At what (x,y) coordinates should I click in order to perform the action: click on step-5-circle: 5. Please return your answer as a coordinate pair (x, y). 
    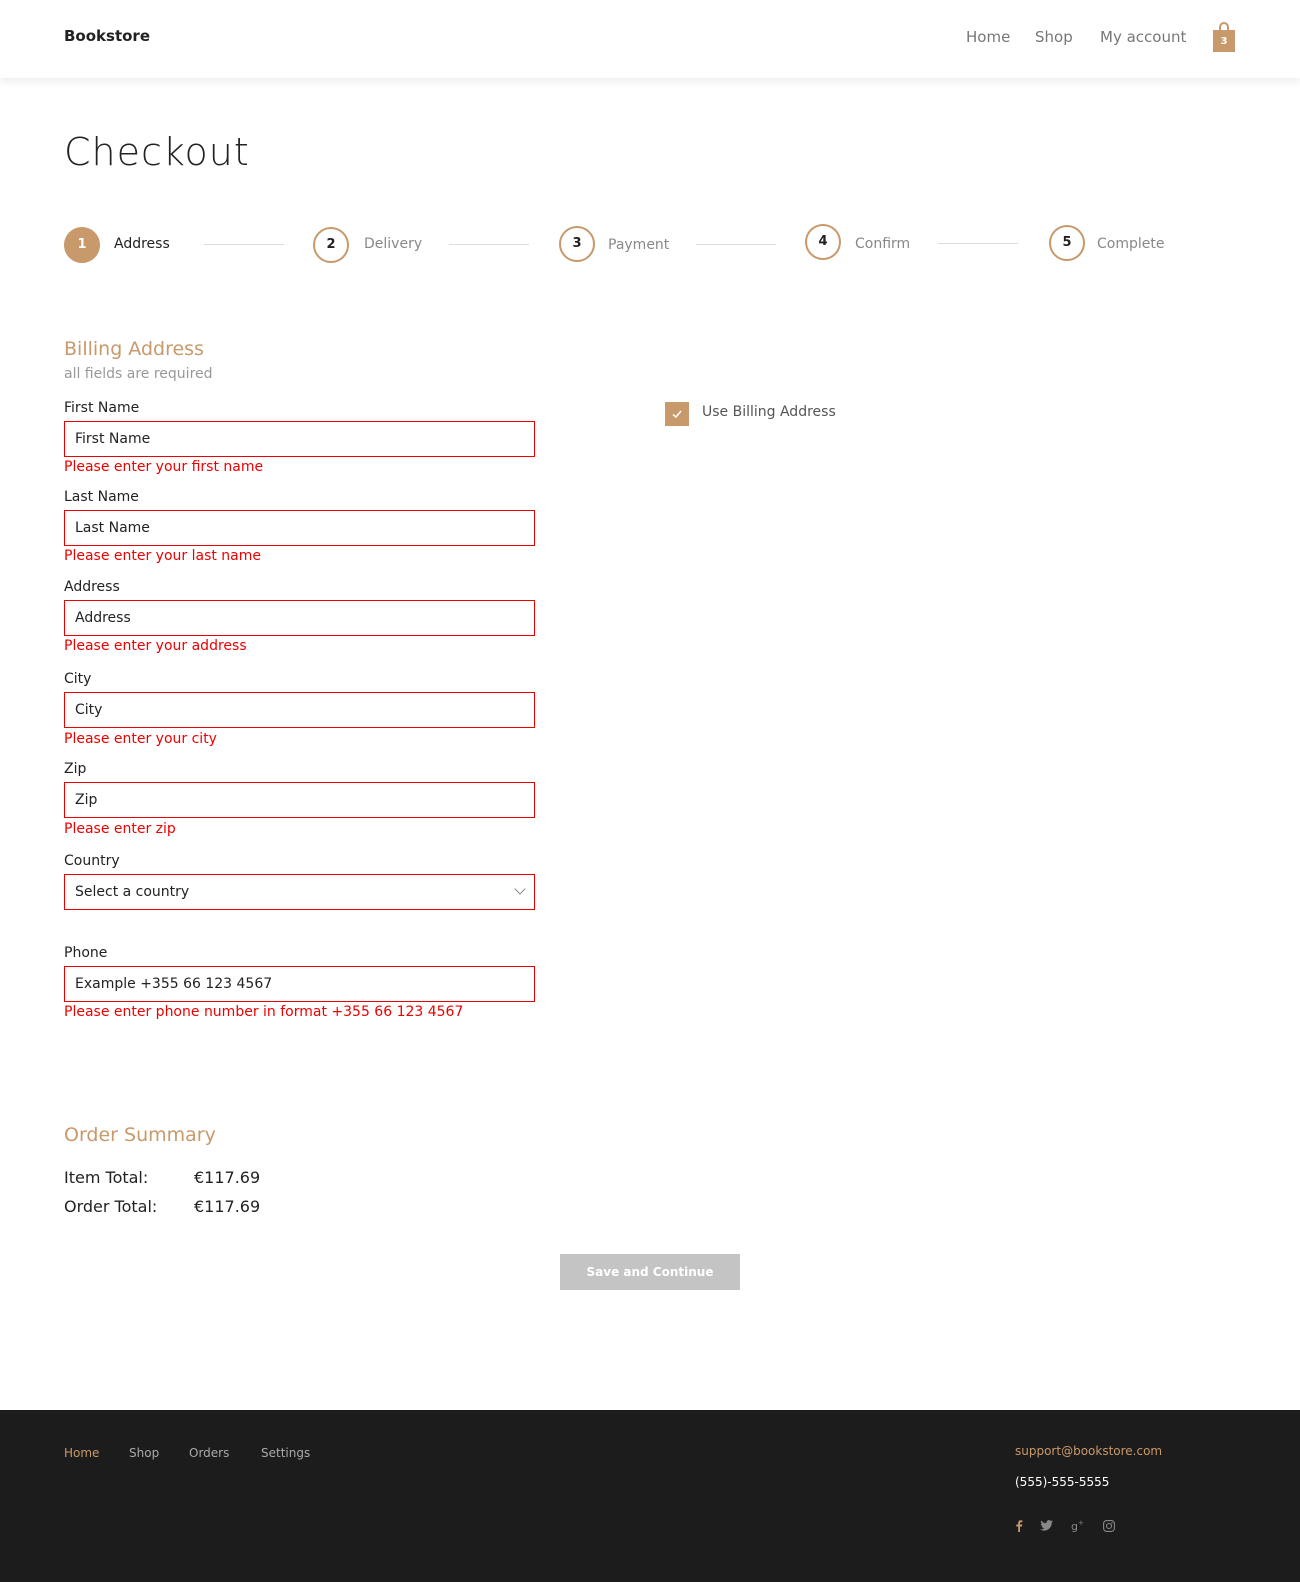
    Looking at the image, I should click on (1067, 243).